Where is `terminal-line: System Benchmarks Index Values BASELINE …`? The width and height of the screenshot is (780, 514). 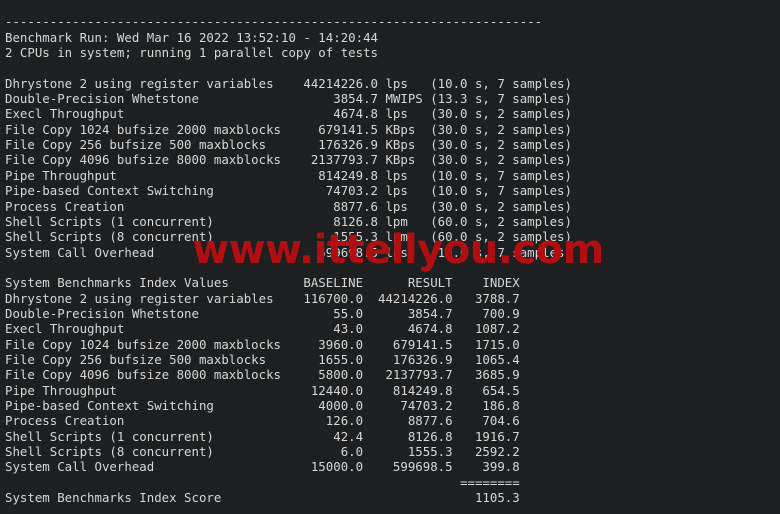 terminal-line: System Benchmarks Index Values BASELINE … is located at coordinates (262, 283).